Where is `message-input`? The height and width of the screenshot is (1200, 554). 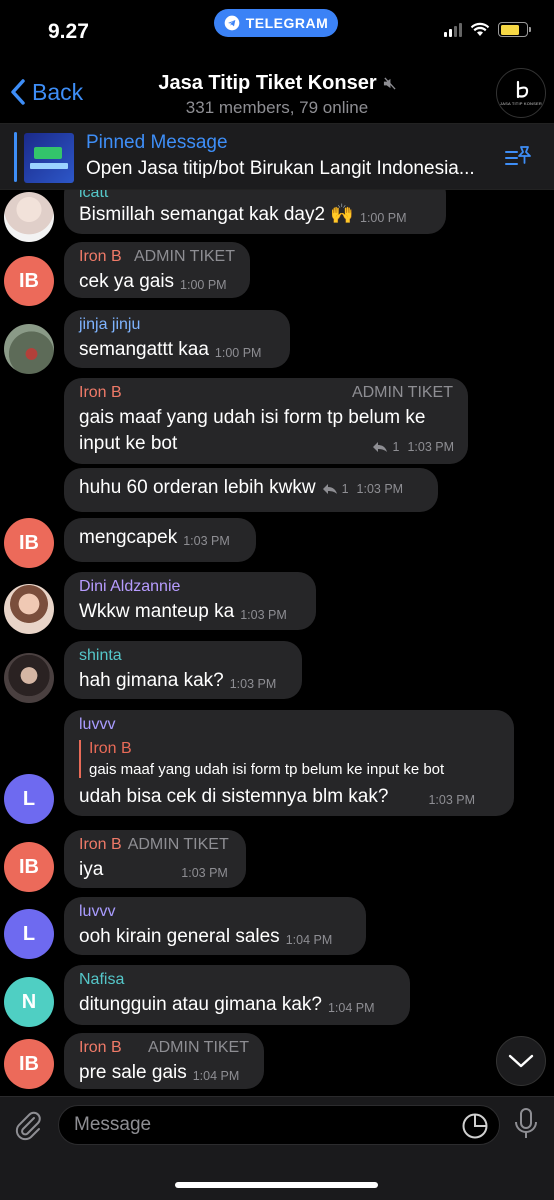 message-input is located at coordinates (259, 1125).